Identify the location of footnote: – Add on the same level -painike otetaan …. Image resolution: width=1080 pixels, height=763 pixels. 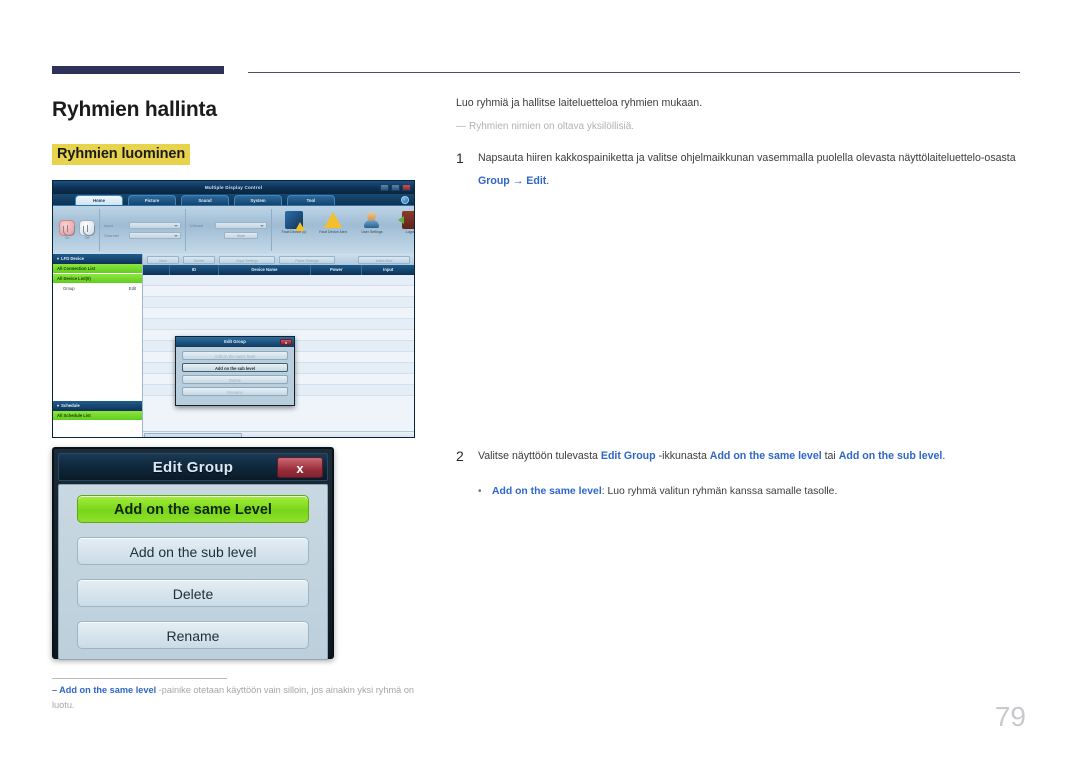
(242, 697).